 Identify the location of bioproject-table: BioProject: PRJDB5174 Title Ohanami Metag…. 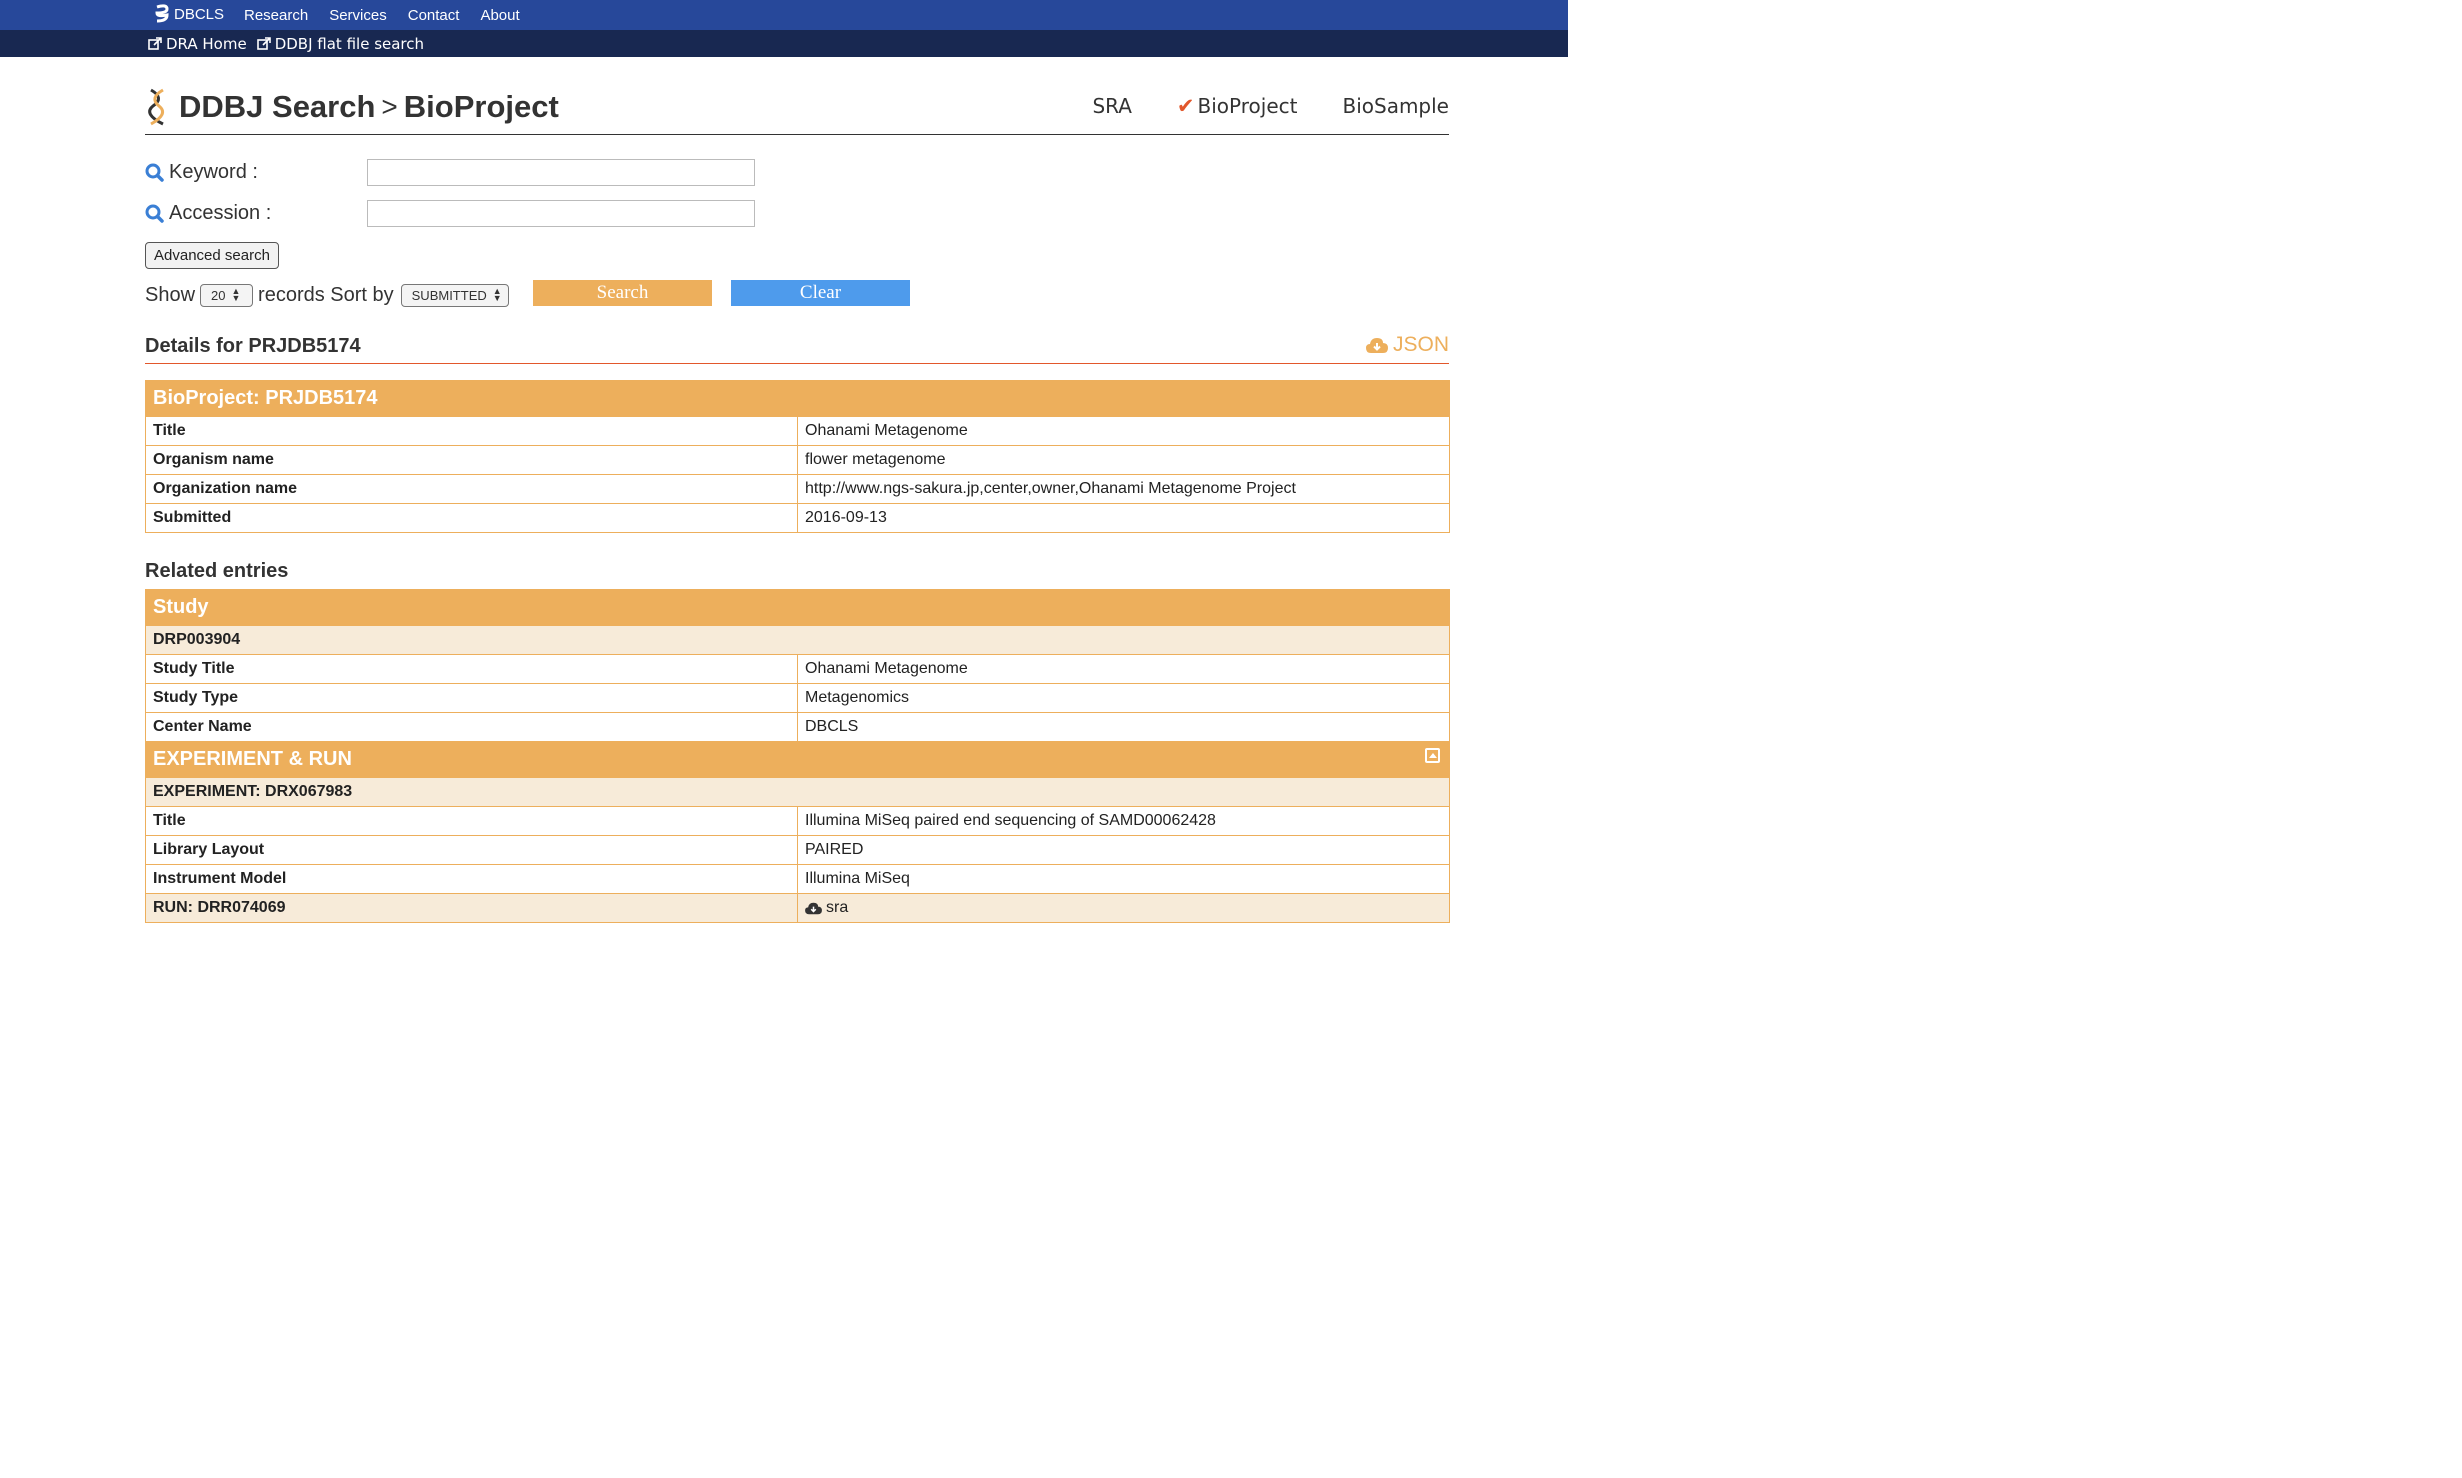
(797, 456).